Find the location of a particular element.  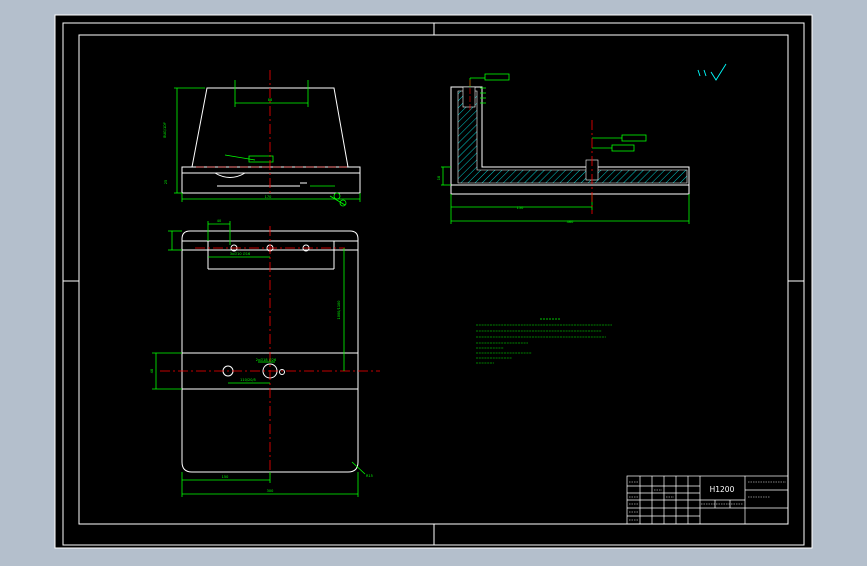

svg-text: 40 is located at coordinates (219, 221).